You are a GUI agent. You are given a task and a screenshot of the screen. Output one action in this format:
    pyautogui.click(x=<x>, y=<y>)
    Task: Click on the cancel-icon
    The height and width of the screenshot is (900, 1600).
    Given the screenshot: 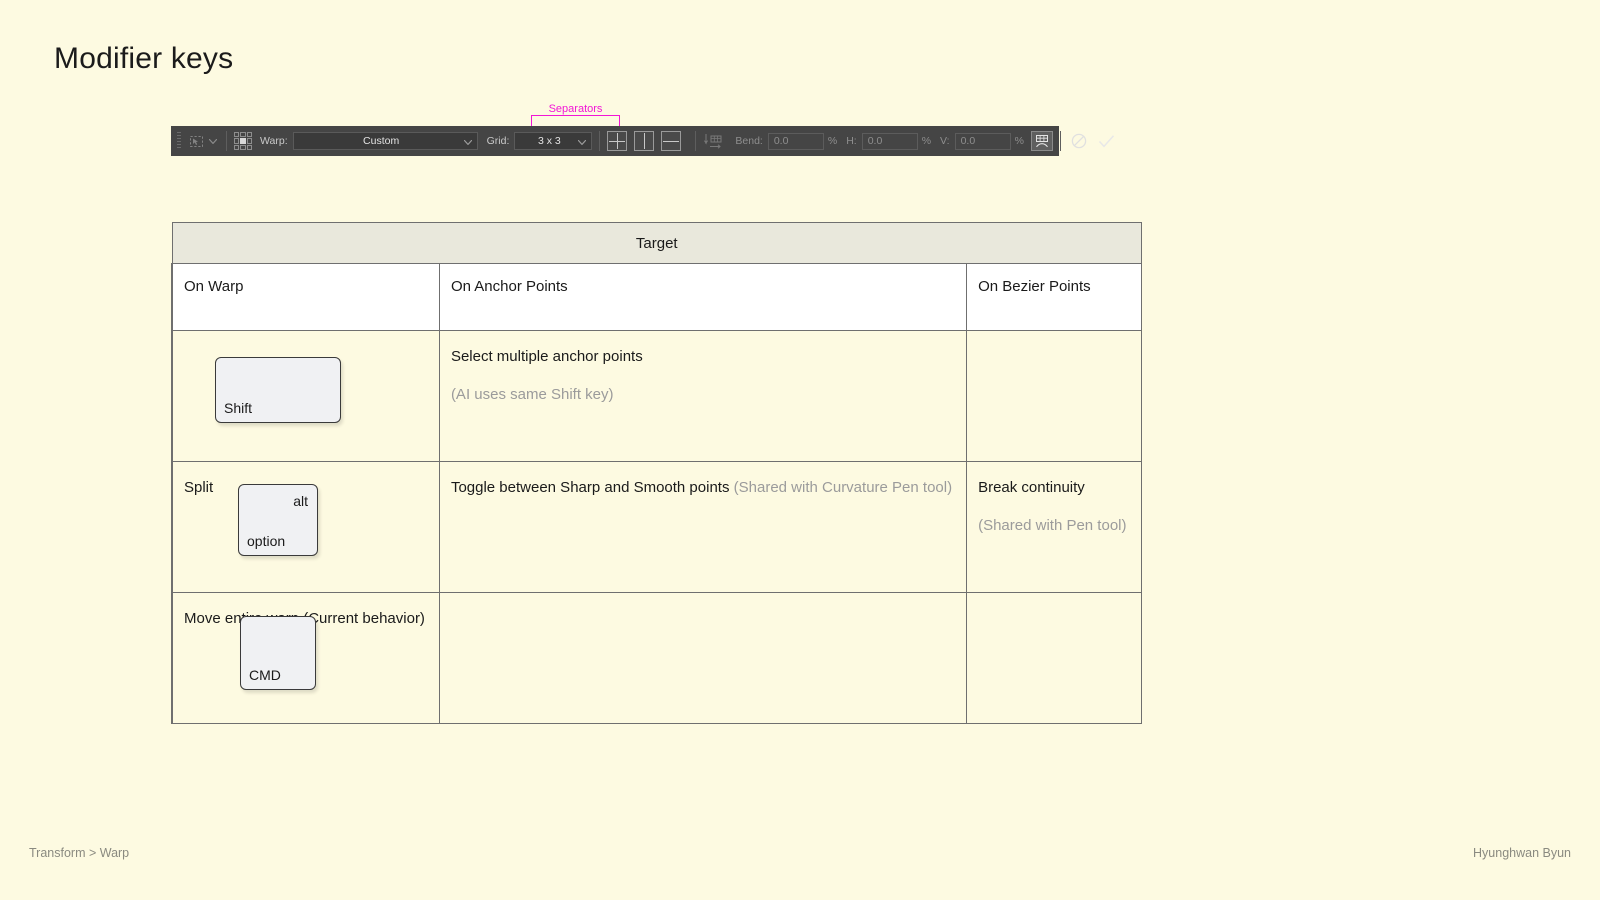 What is the action you would take?
    pyautogui.click(x=1079, y=141)
    